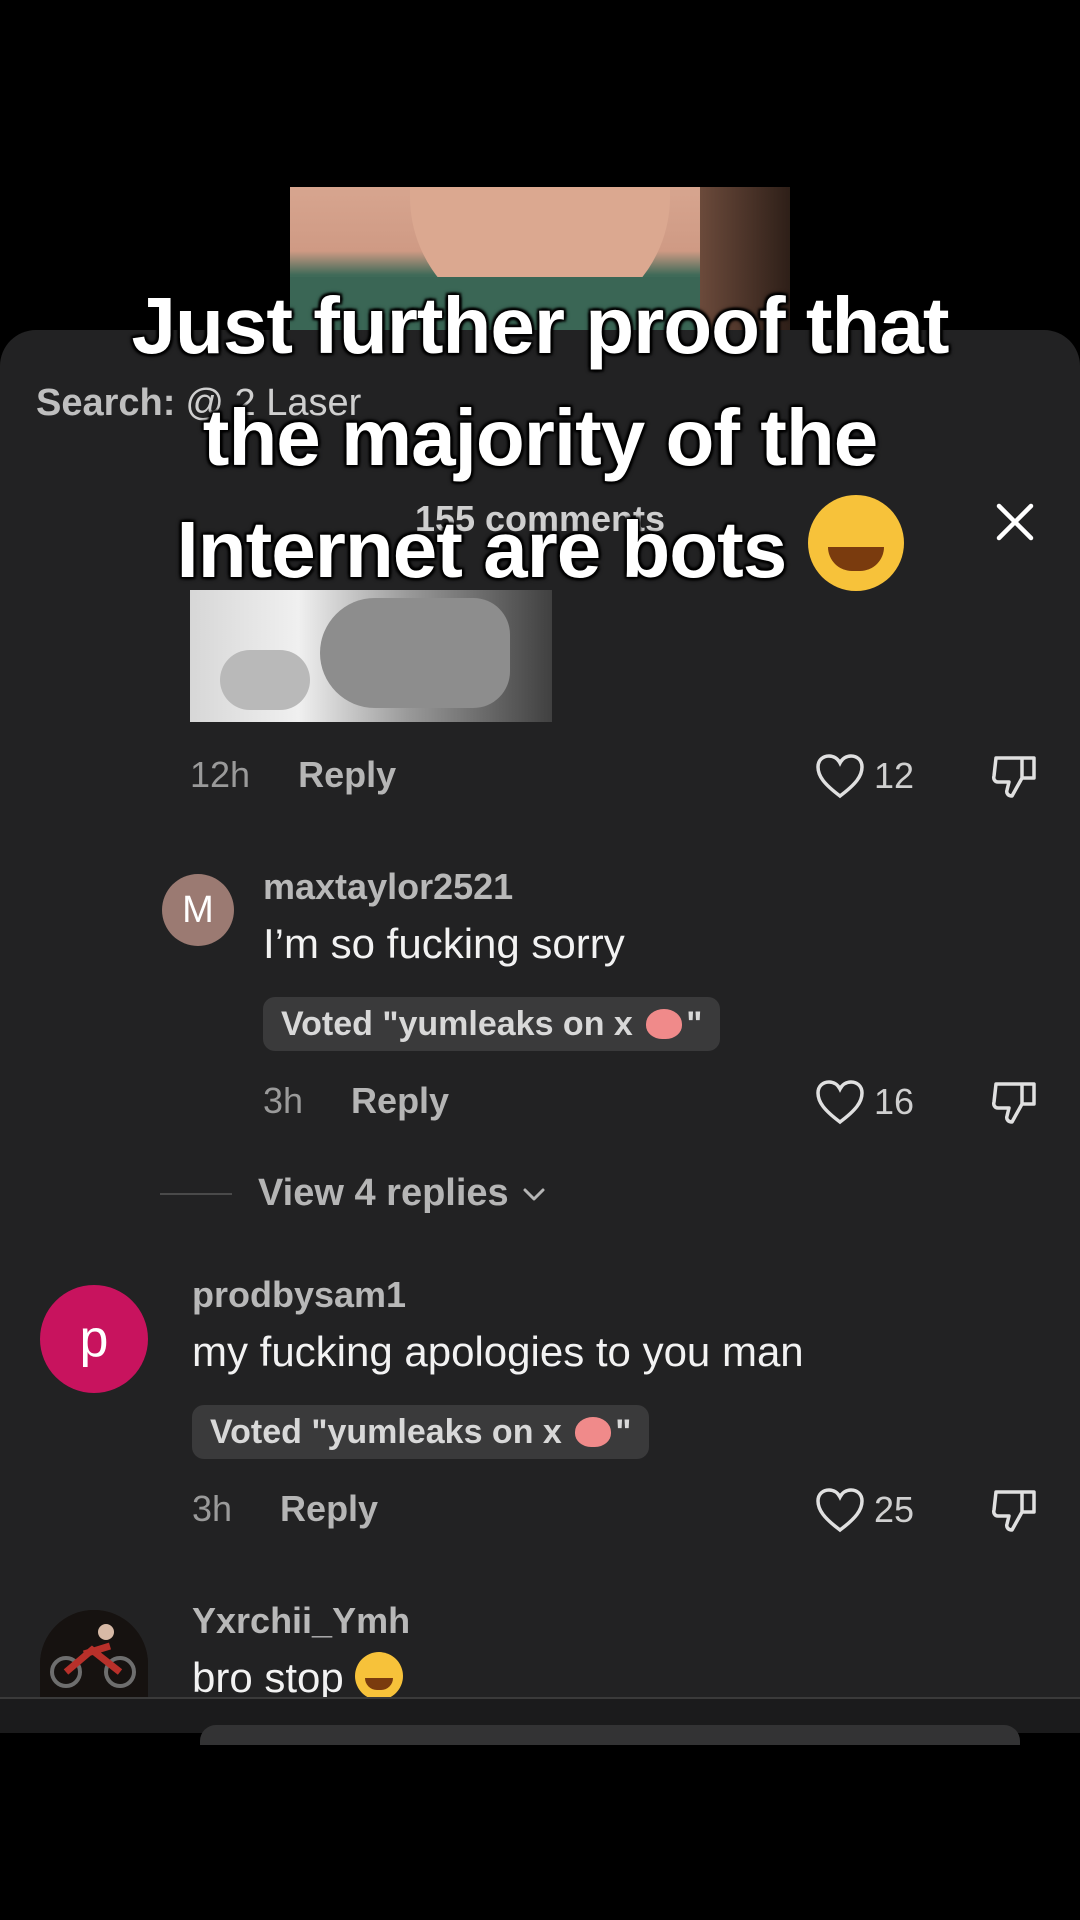  Describe the element at coordinates (293, 775) in the screenshot. I see `comment-meta-row: 12h Reply` at that location.